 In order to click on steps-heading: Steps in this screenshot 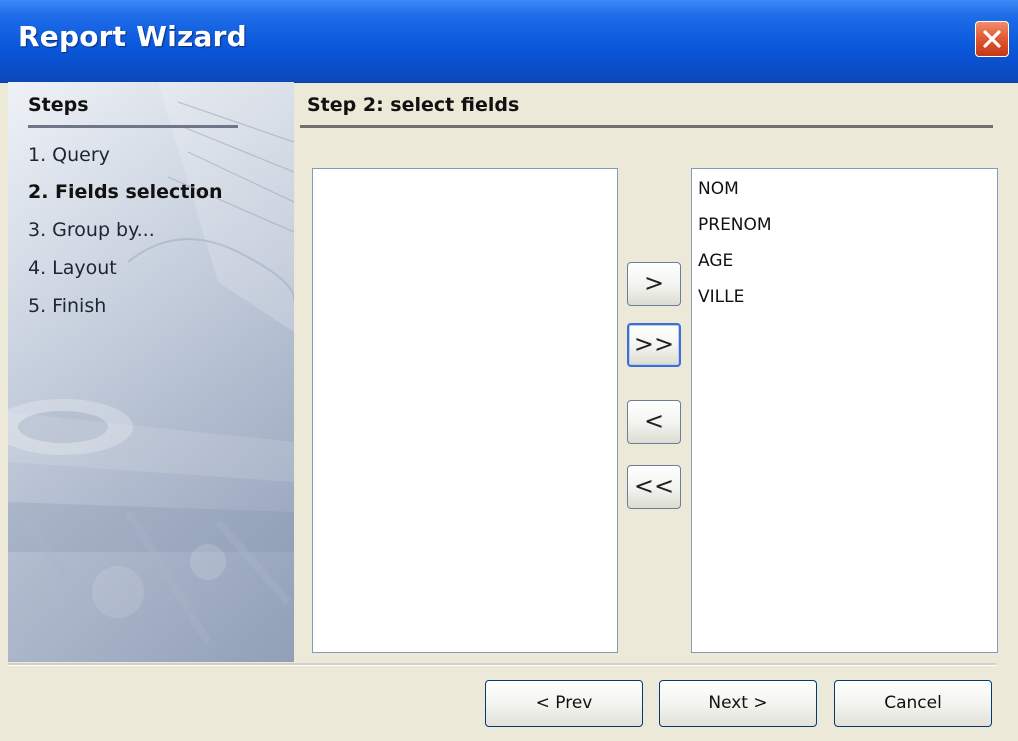, I will do `click(58, 105)`.